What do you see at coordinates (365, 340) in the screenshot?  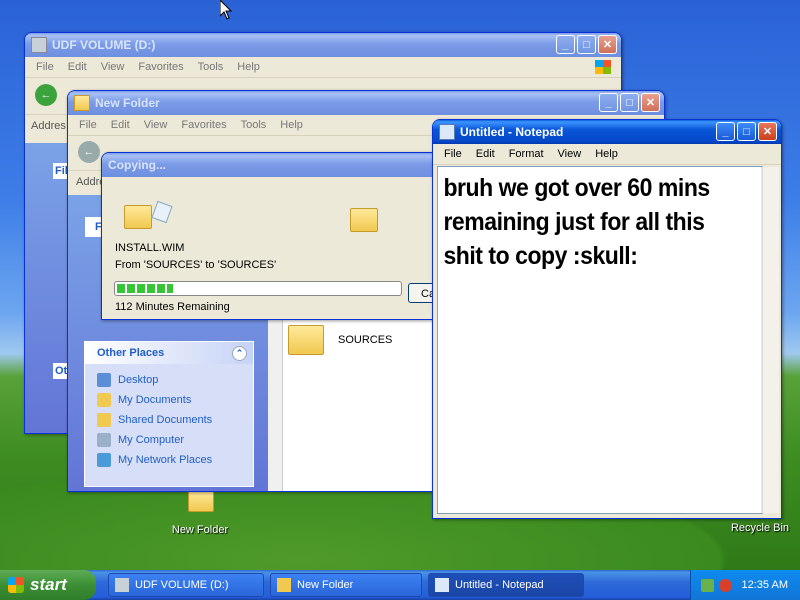 I see `file-name: SOURCES` at bounding box center [365, 340].